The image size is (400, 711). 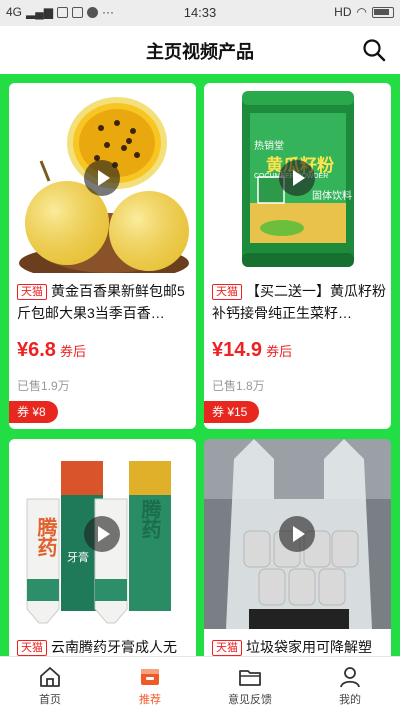 What do you see at coordinates (43, 386) in the screenshot?
I see `sold-count: 已售1.9万` at bounding box center [43, 386].